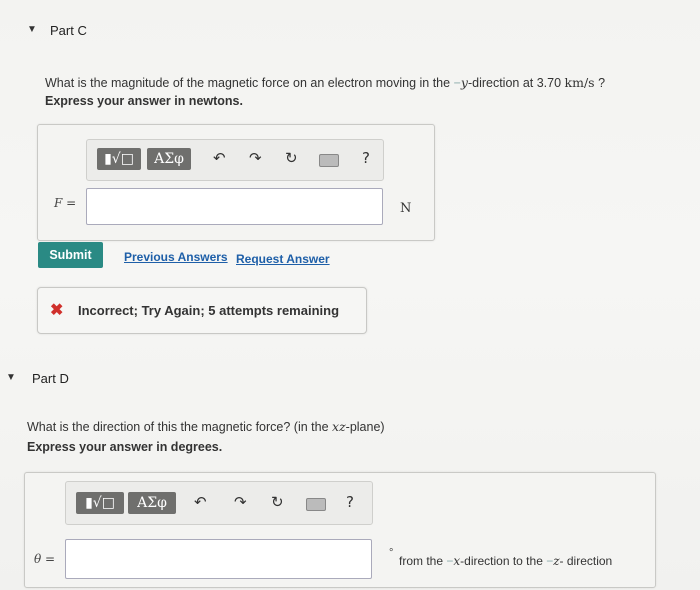 This screenshot has width=700, height=590. I want to click on minus-sign: −, so click(457, 83).